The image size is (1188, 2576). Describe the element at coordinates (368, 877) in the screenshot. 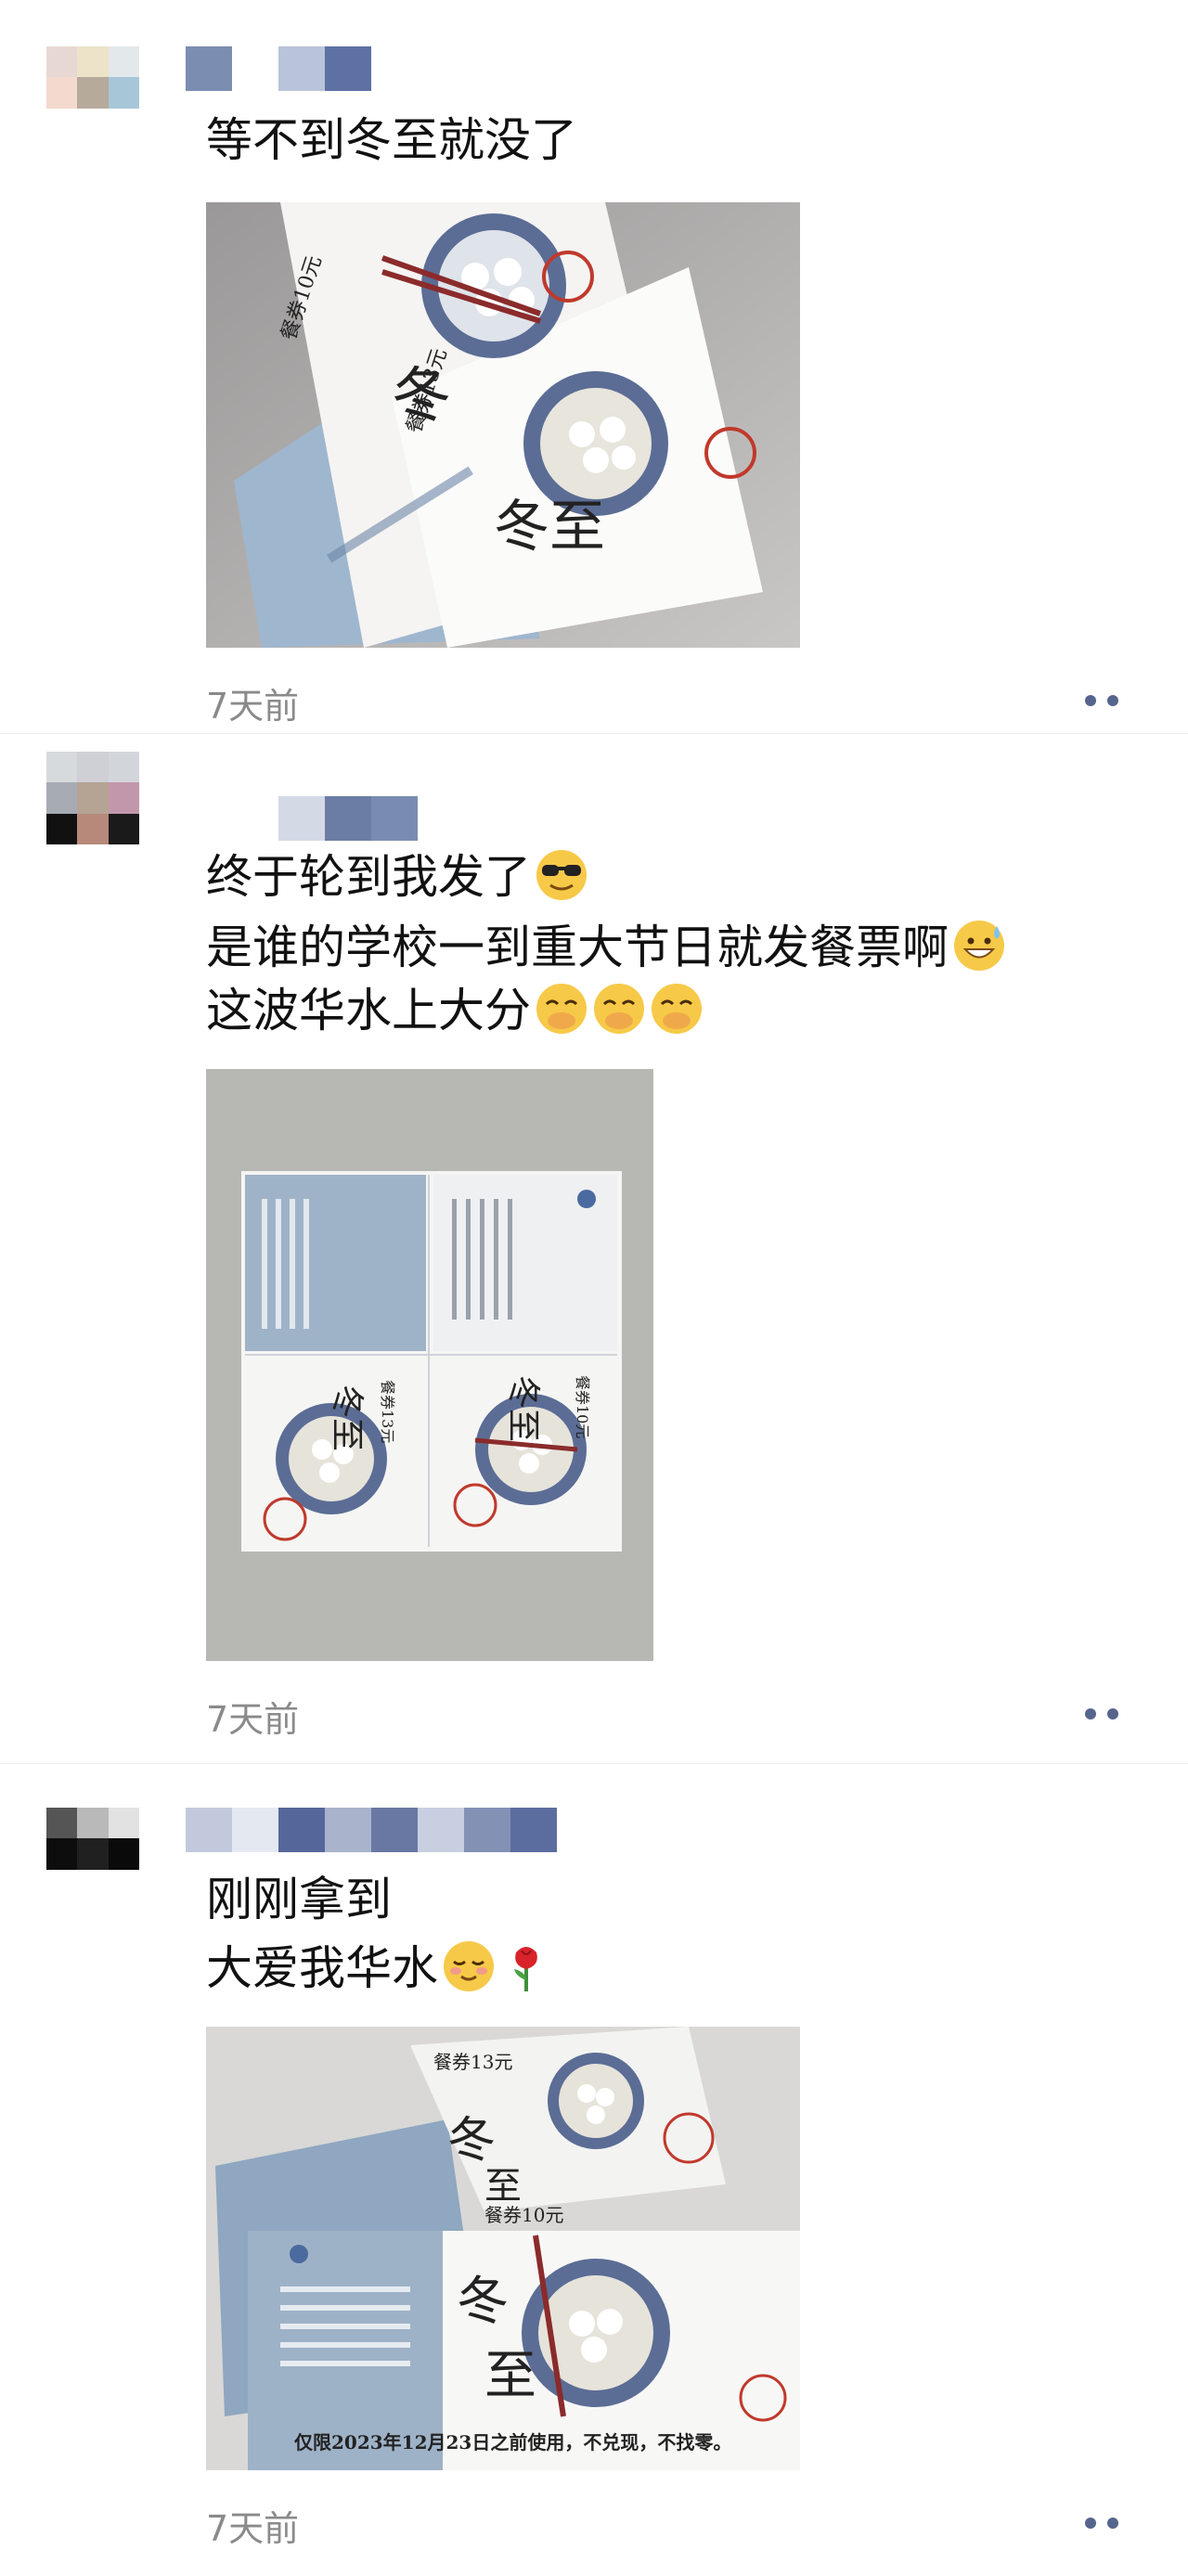

I see `post-text: 终于轮到我发了` at that location.